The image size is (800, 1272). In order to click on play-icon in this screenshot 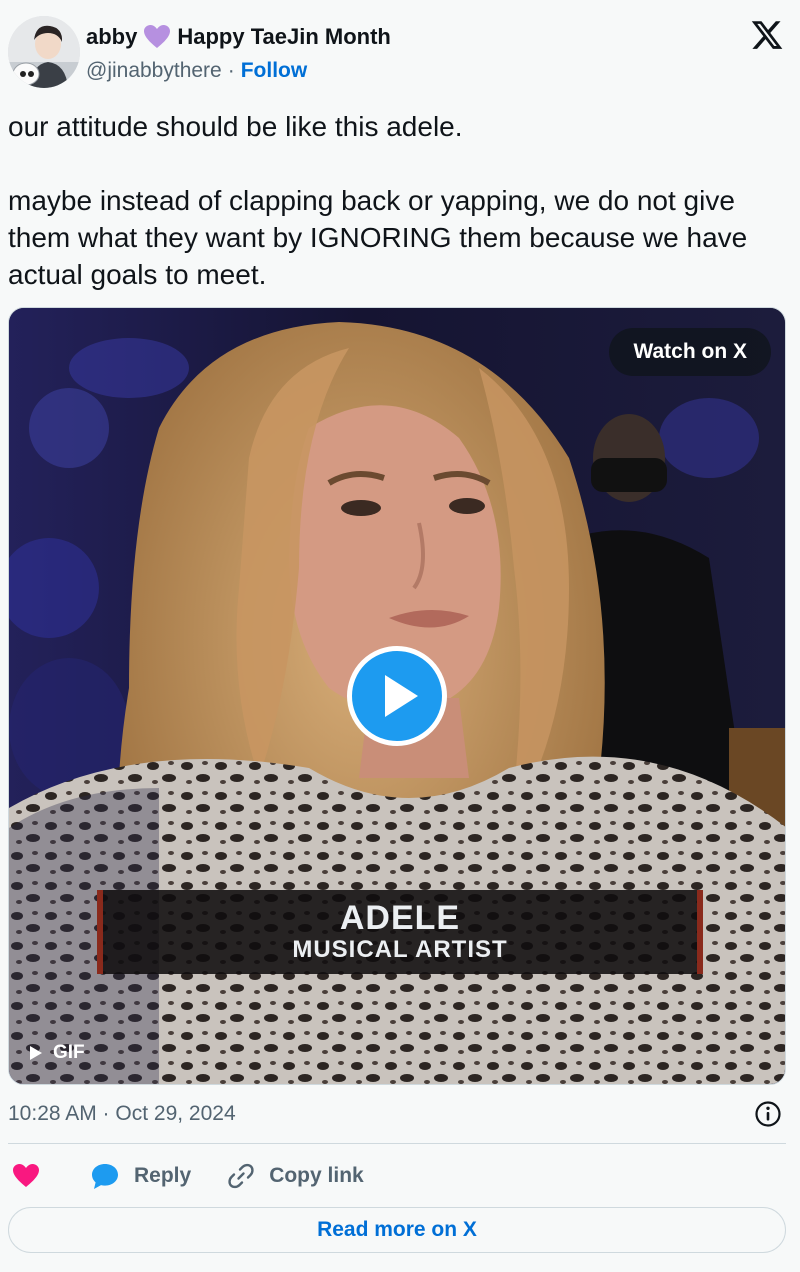, I will do `click(401, 696)`.